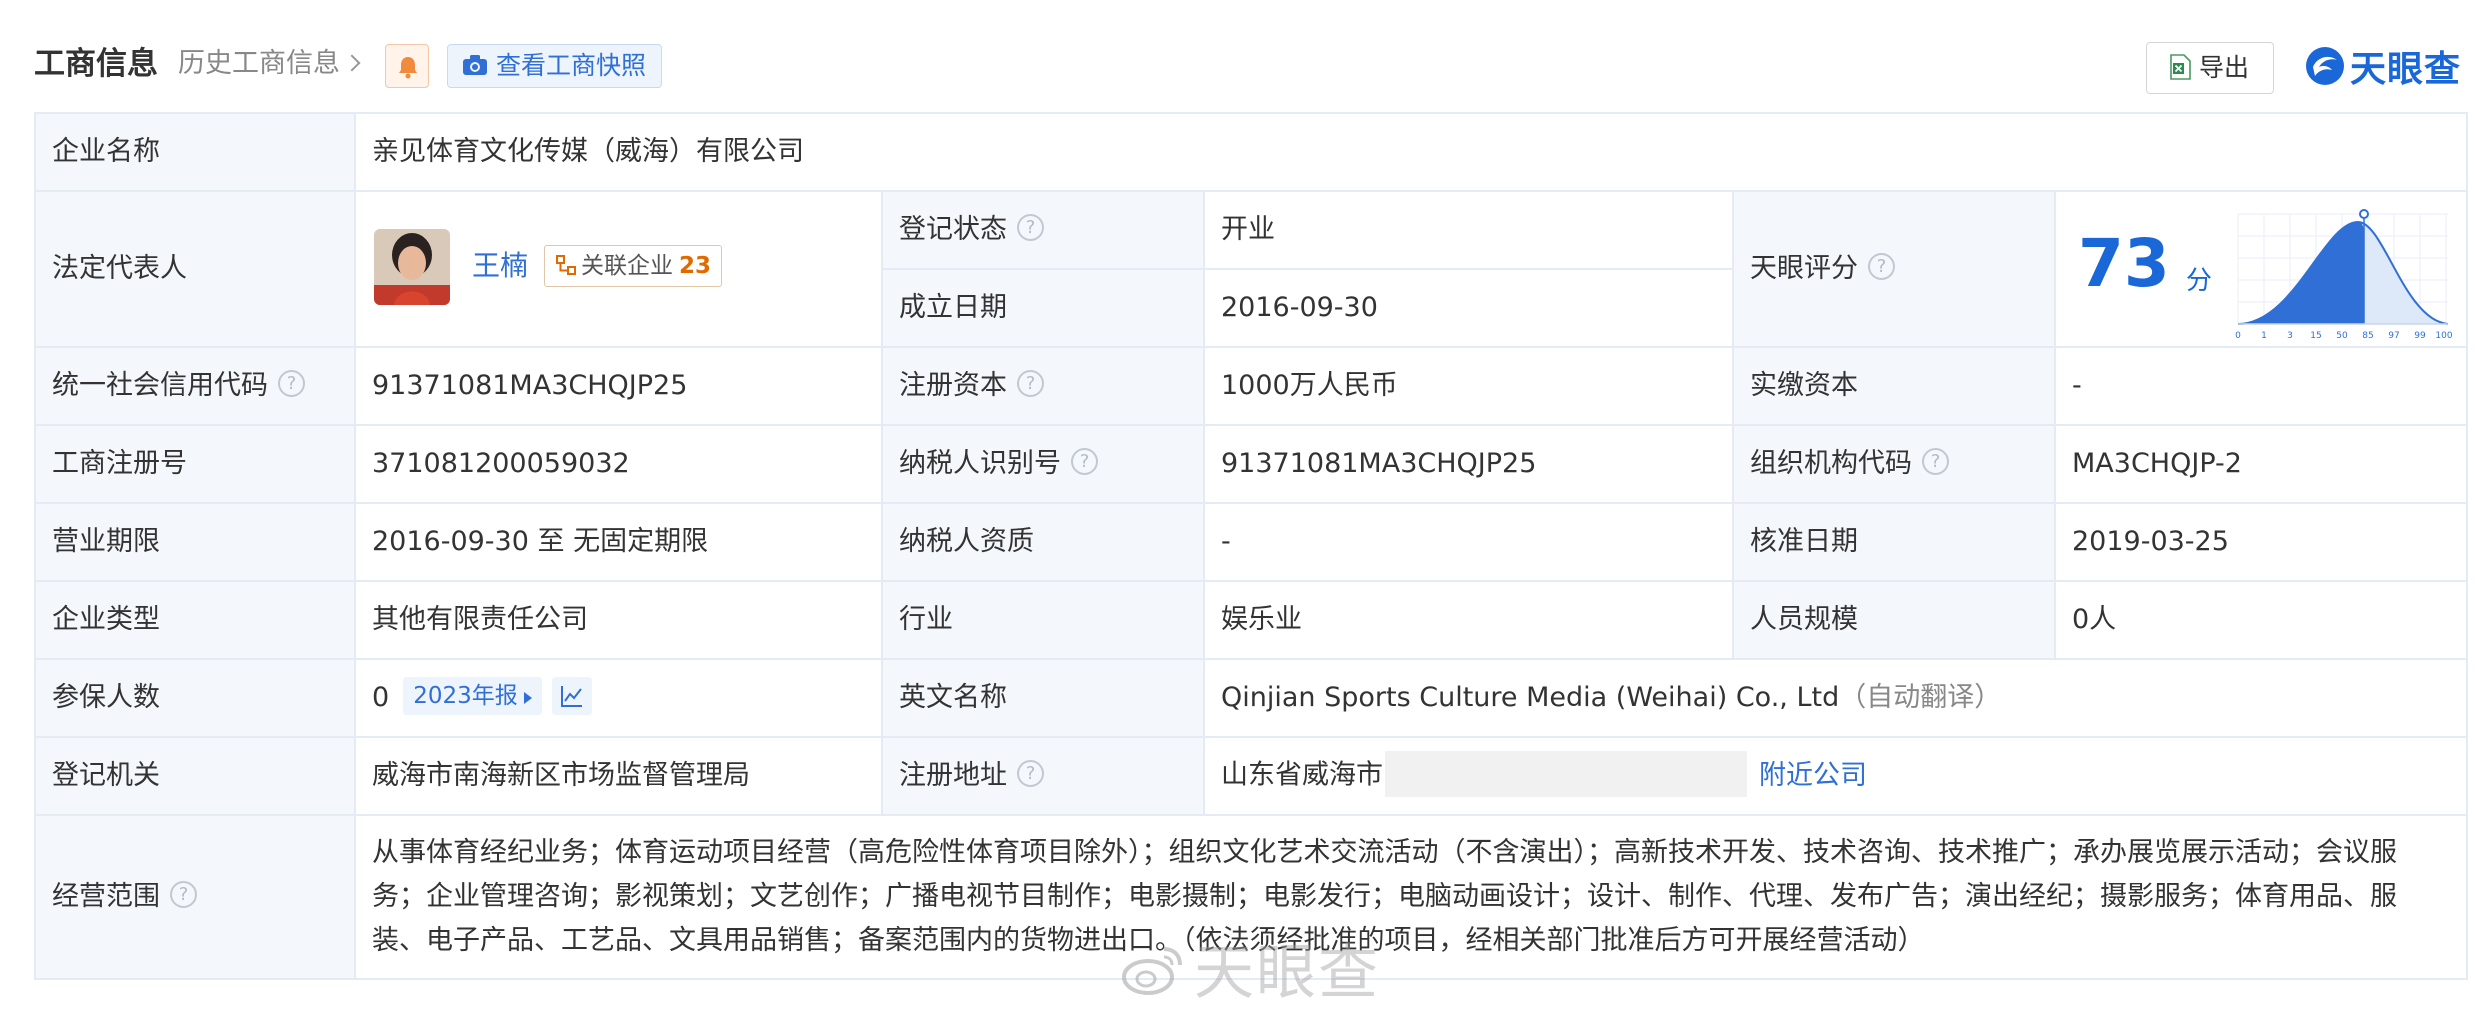 The height and width of the screenshot is (1026, 2492). What do you see at coordinates (2261, 620) in the screenshot?
I see `staff-size-value: 0人` at bounding box center [2261, 620].